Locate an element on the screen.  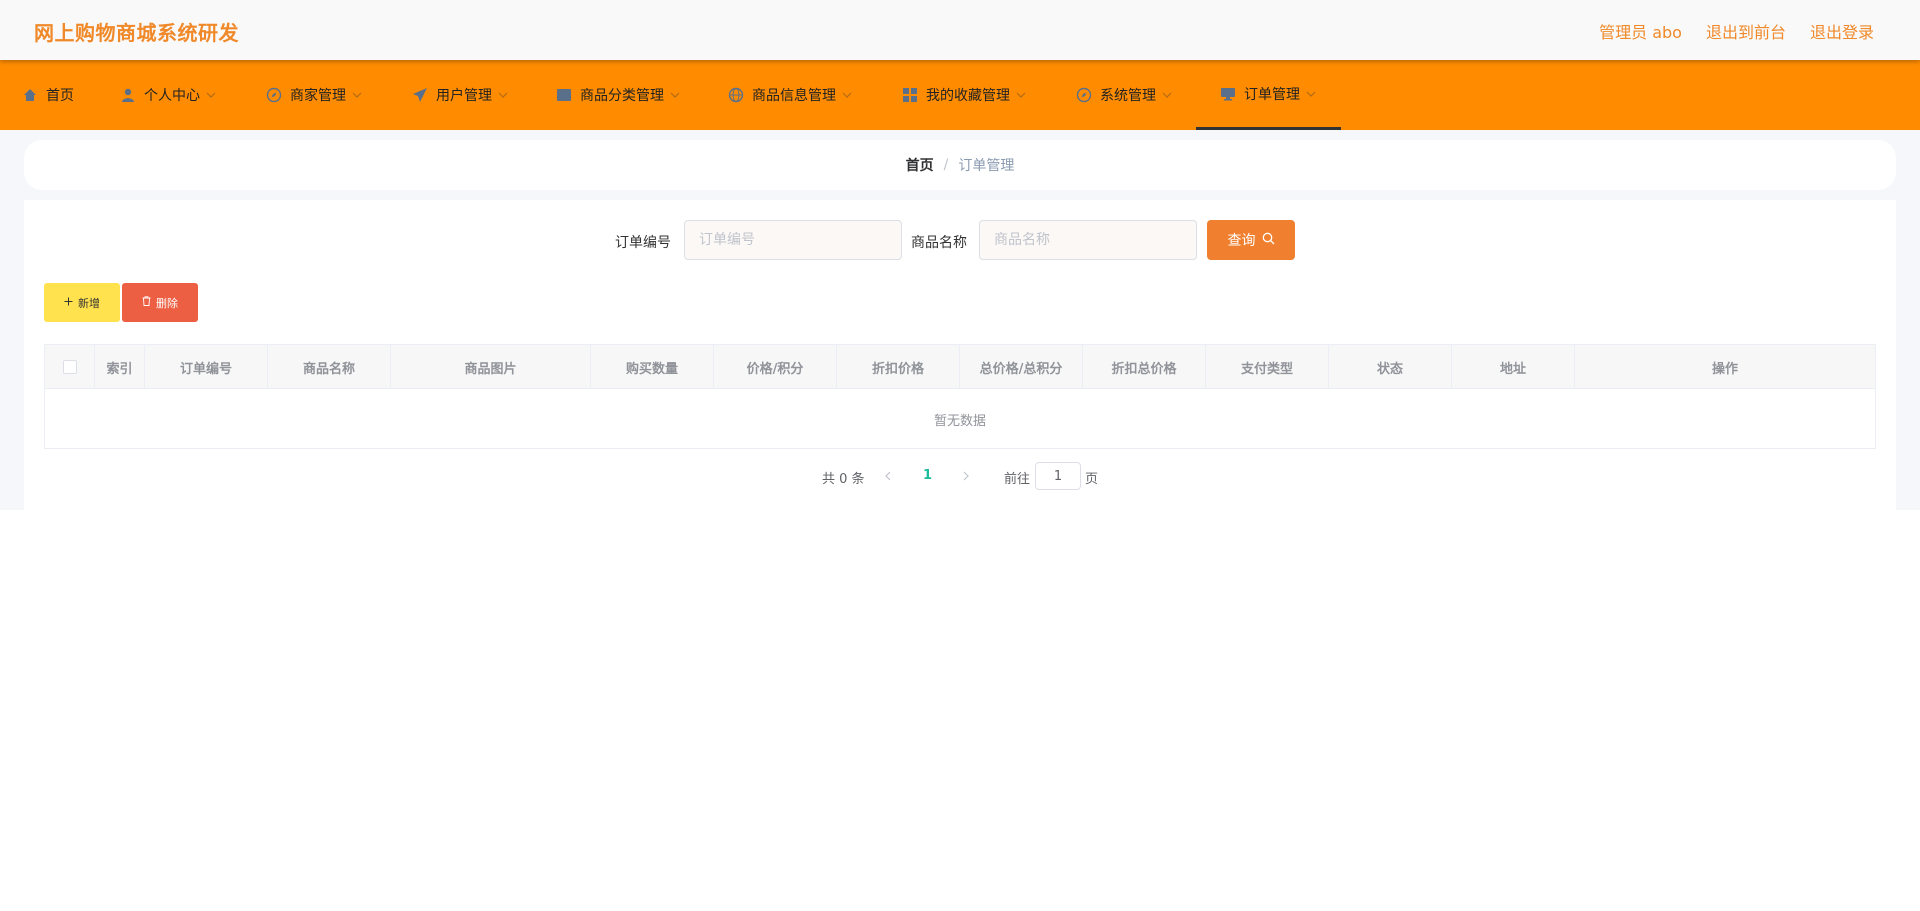
goods-name-label: 商品名称 is located at coordinates (939, 243).